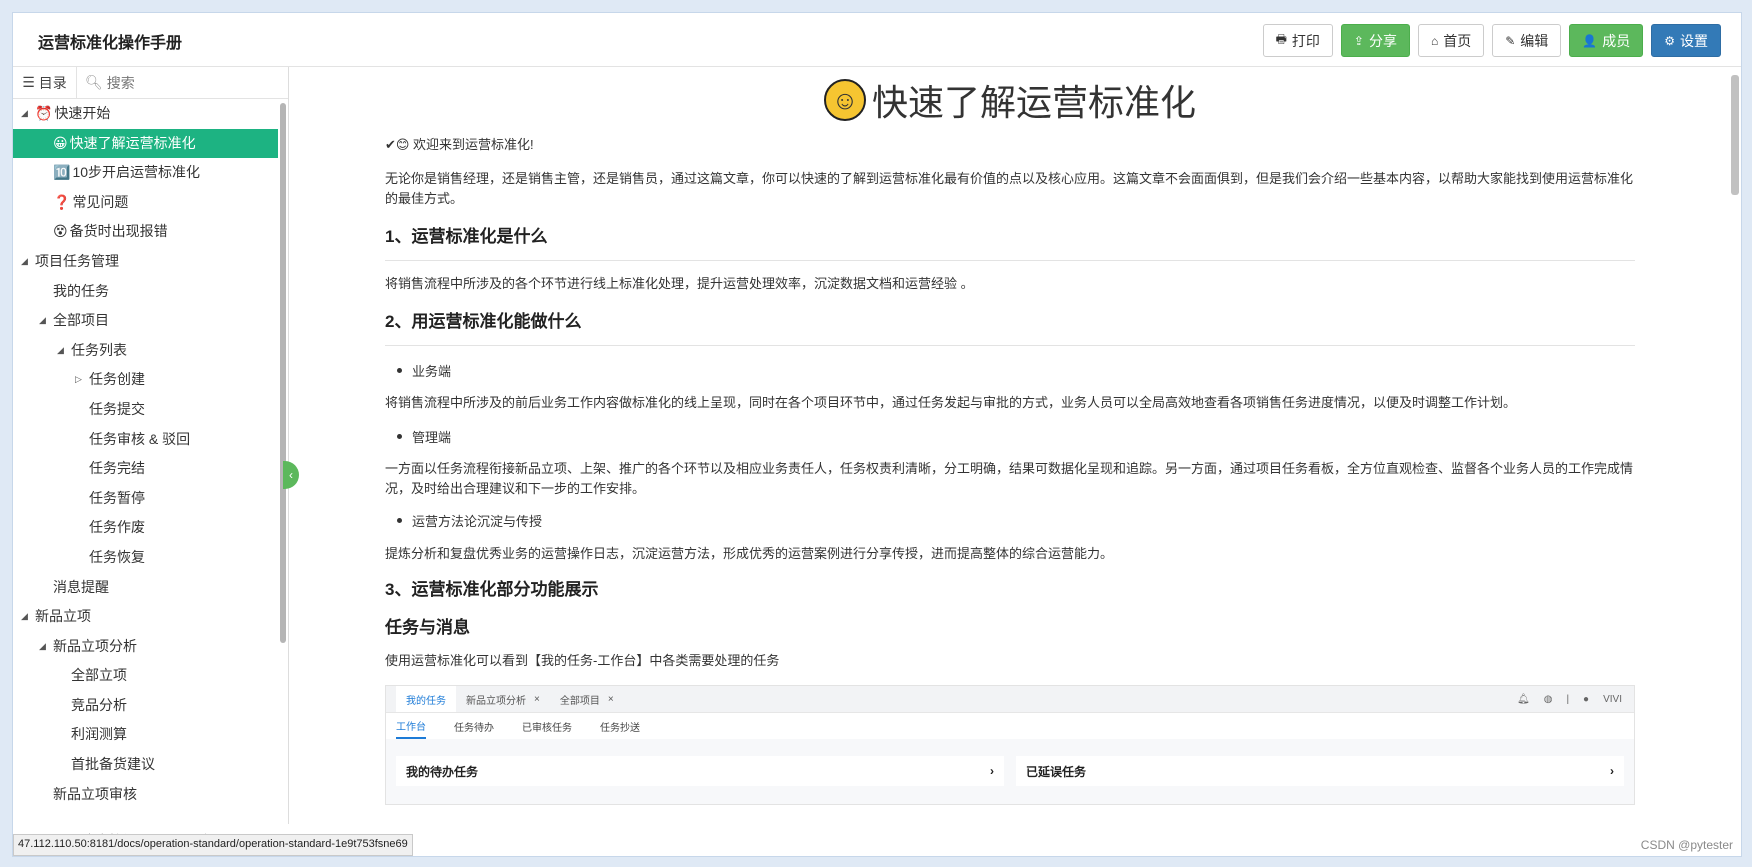  I want to click on toolbar-button: ✎ 编辑, so click(1527, 40).